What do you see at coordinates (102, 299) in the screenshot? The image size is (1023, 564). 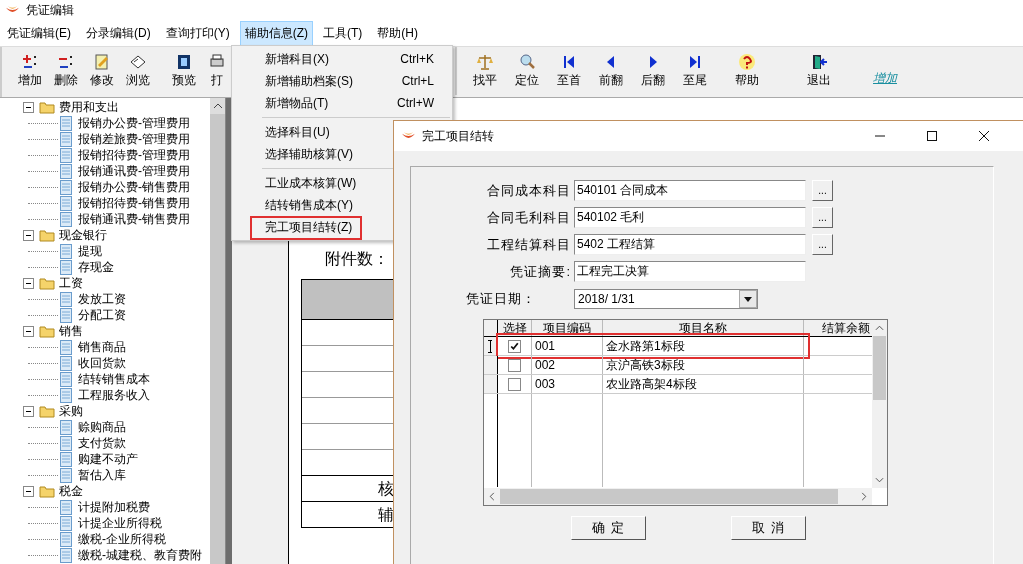 I see `tree-item: 发放工资` at bounding box center [102, 299].